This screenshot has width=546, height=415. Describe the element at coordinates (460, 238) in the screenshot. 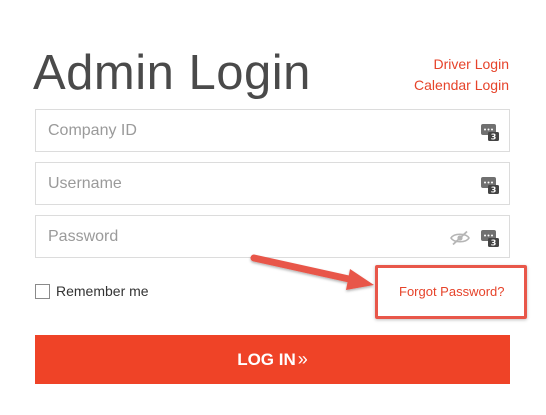

I see `eye-slash-icon` at that location.